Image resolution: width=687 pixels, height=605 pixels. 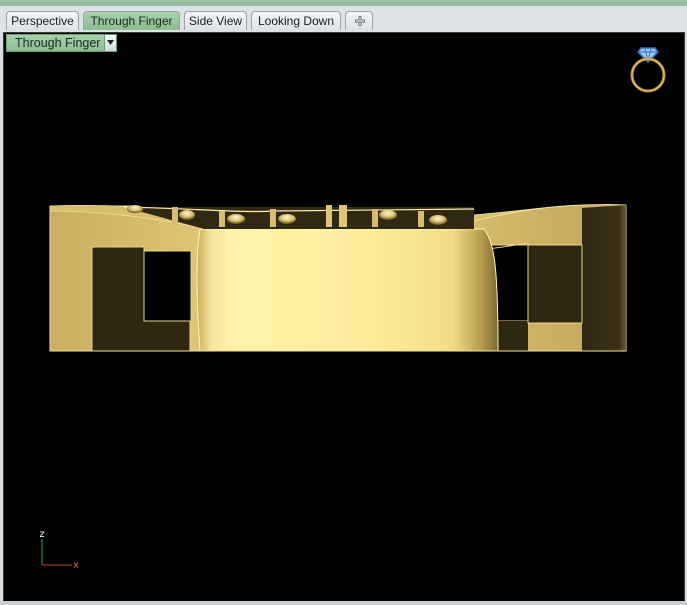 I want to click on viewport-menu-dropdown, so click(x=110, y=43).